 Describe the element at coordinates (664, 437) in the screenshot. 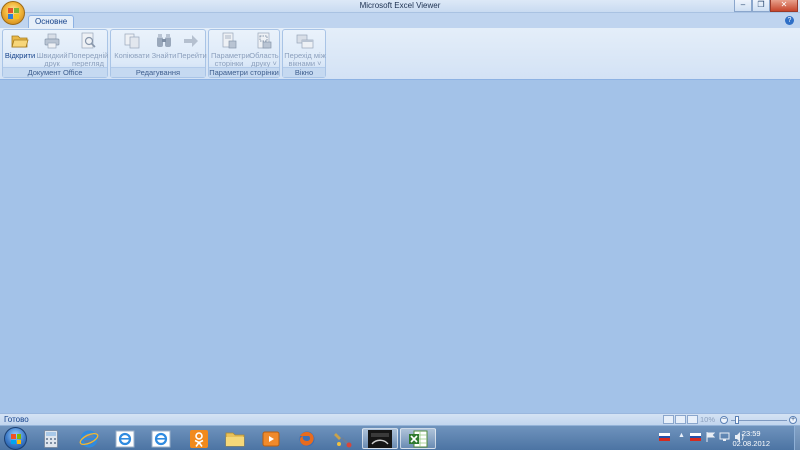

I see `flag-ru-icon` at that location.